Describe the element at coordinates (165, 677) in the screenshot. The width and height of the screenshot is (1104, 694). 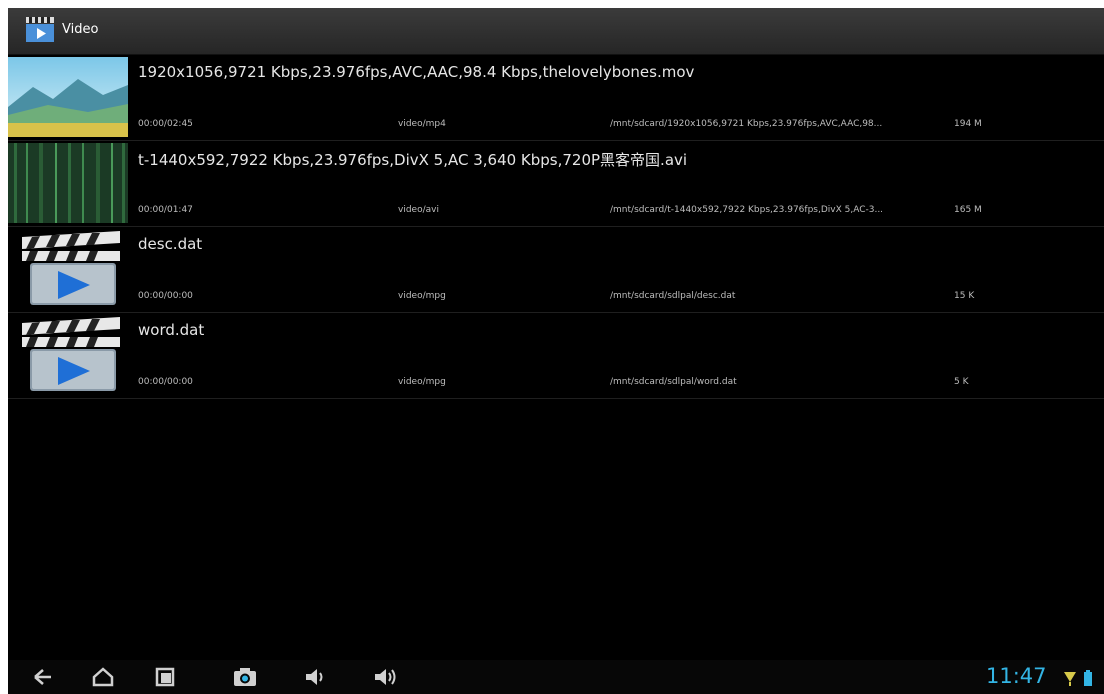
I see `recent-apps-icon` at that location.